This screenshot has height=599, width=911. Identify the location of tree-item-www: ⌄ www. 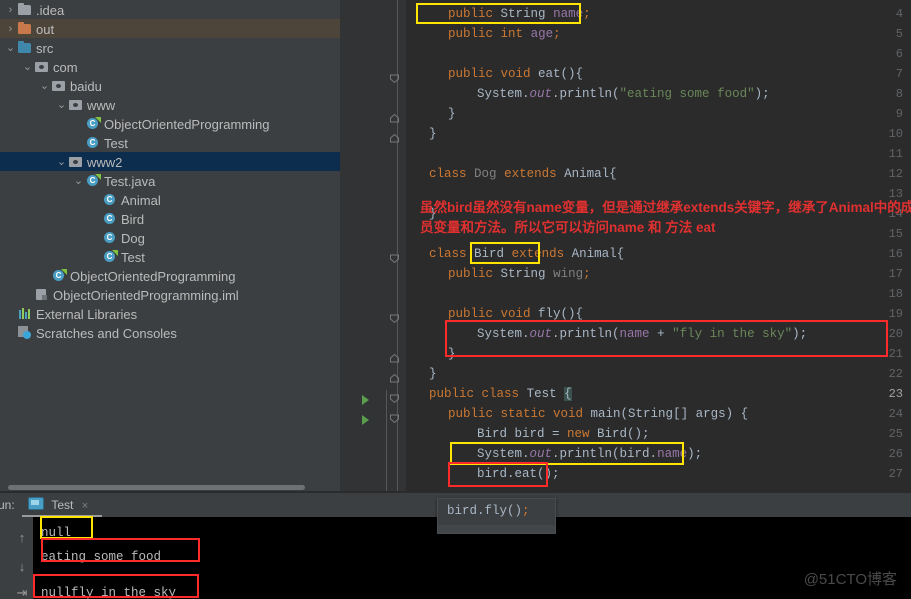
(170, 104).